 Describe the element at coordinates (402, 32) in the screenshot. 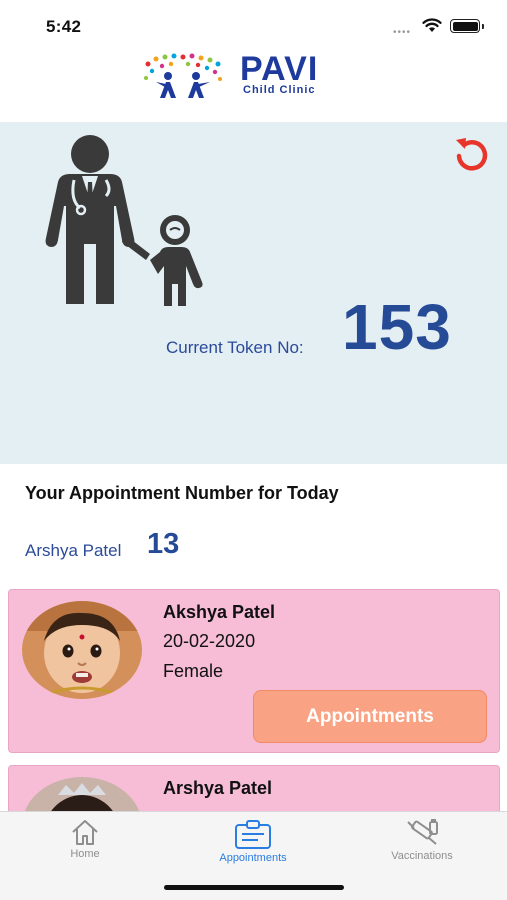

I see `signal-dots-icon: ••••` at that location.